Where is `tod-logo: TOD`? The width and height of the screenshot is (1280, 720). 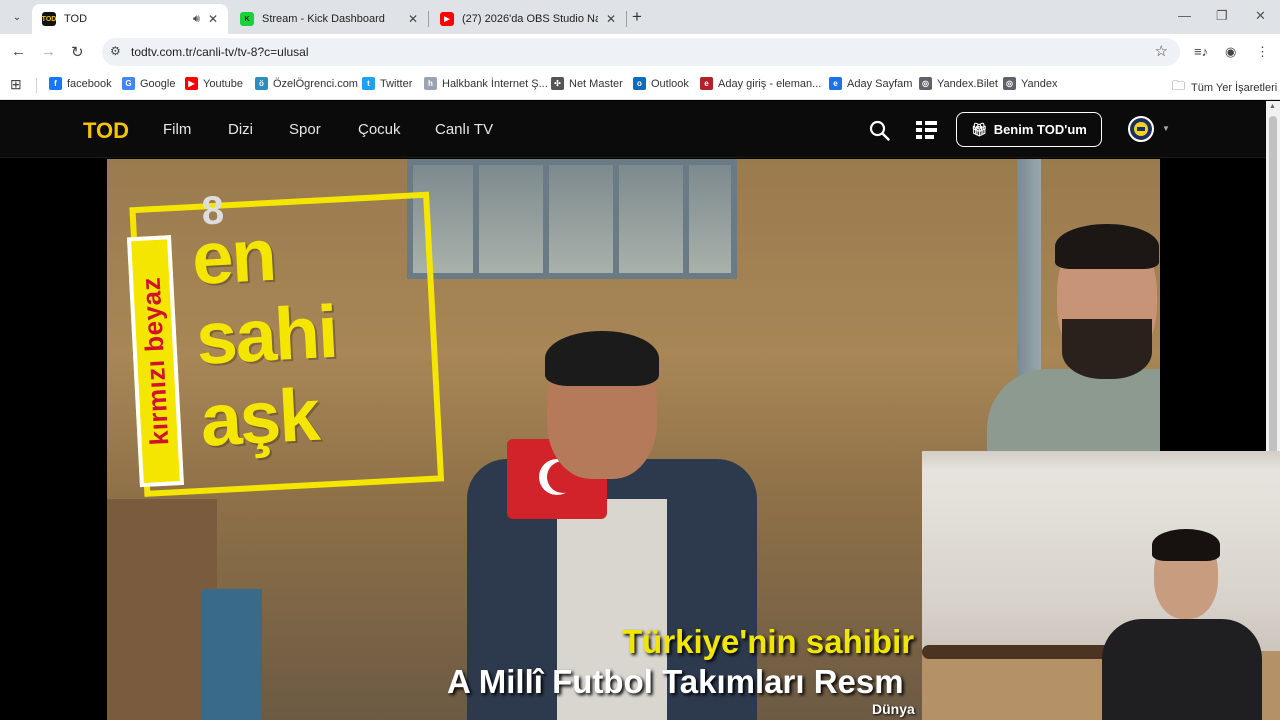 tod-logo: TOD is located at coordinates (108, 130).